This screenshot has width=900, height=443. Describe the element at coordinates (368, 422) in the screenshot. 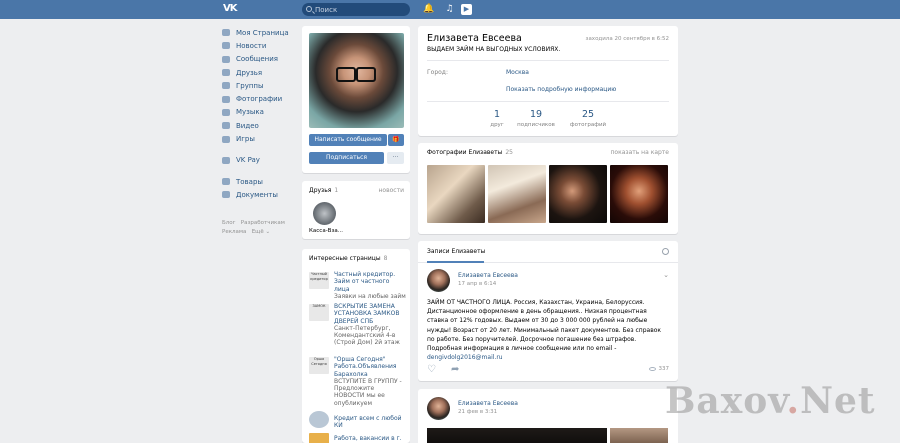

I see `page-title: Кредит всем с любой КИ` at that location.